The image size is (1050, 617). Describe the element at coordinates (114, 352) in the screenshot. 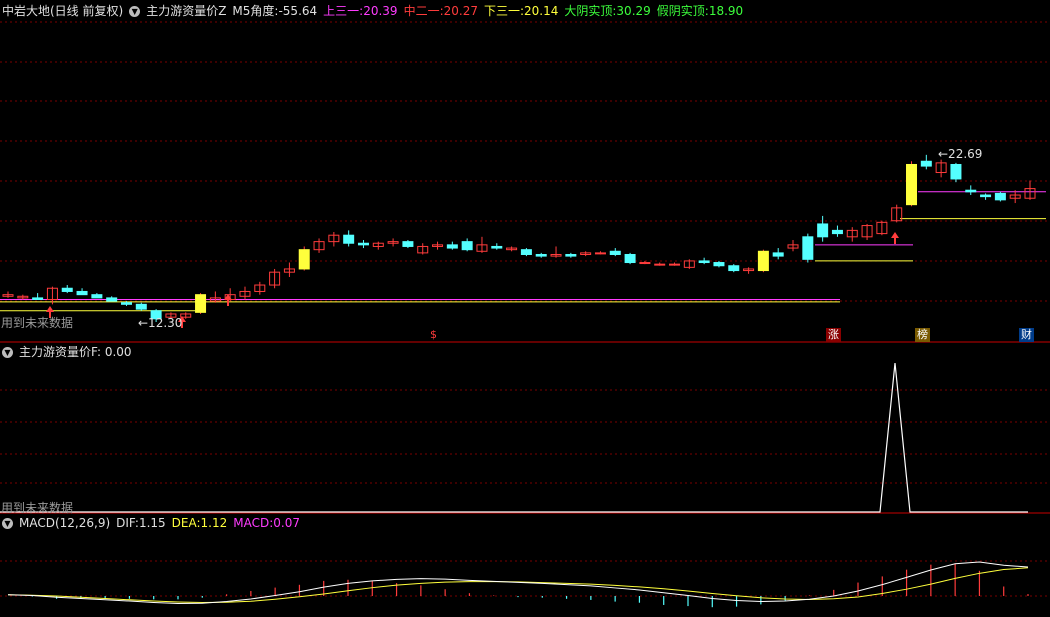

I see `sub-indicator-value: : 0.00` at that location.